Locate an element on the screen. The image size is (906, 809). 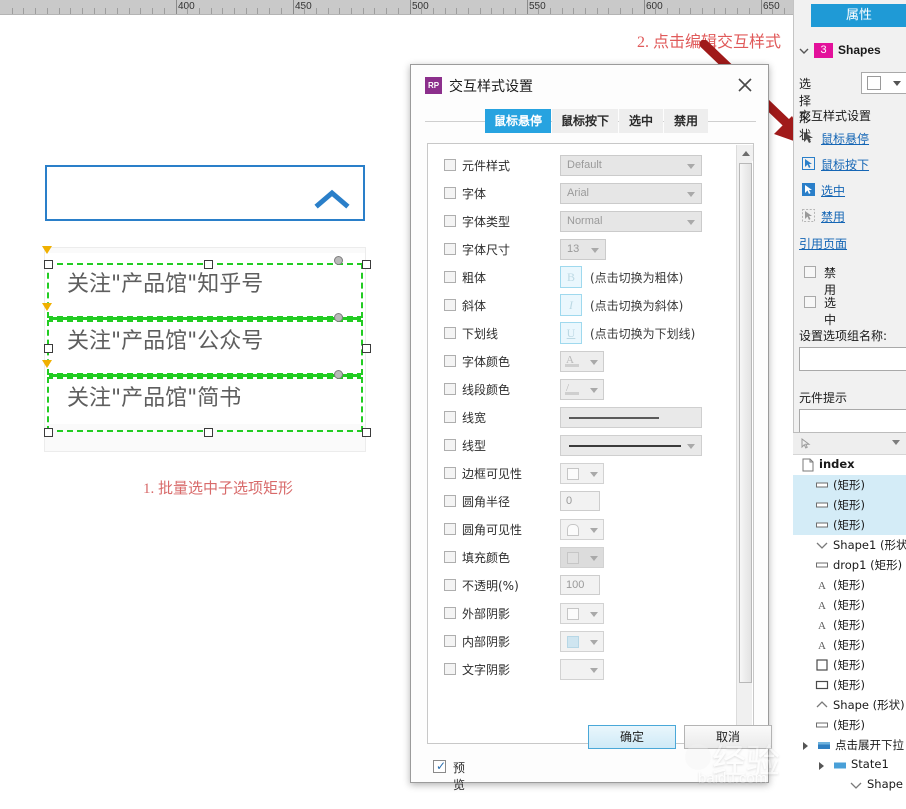
opacity-input: 100 is located at coordinates (580, 585).